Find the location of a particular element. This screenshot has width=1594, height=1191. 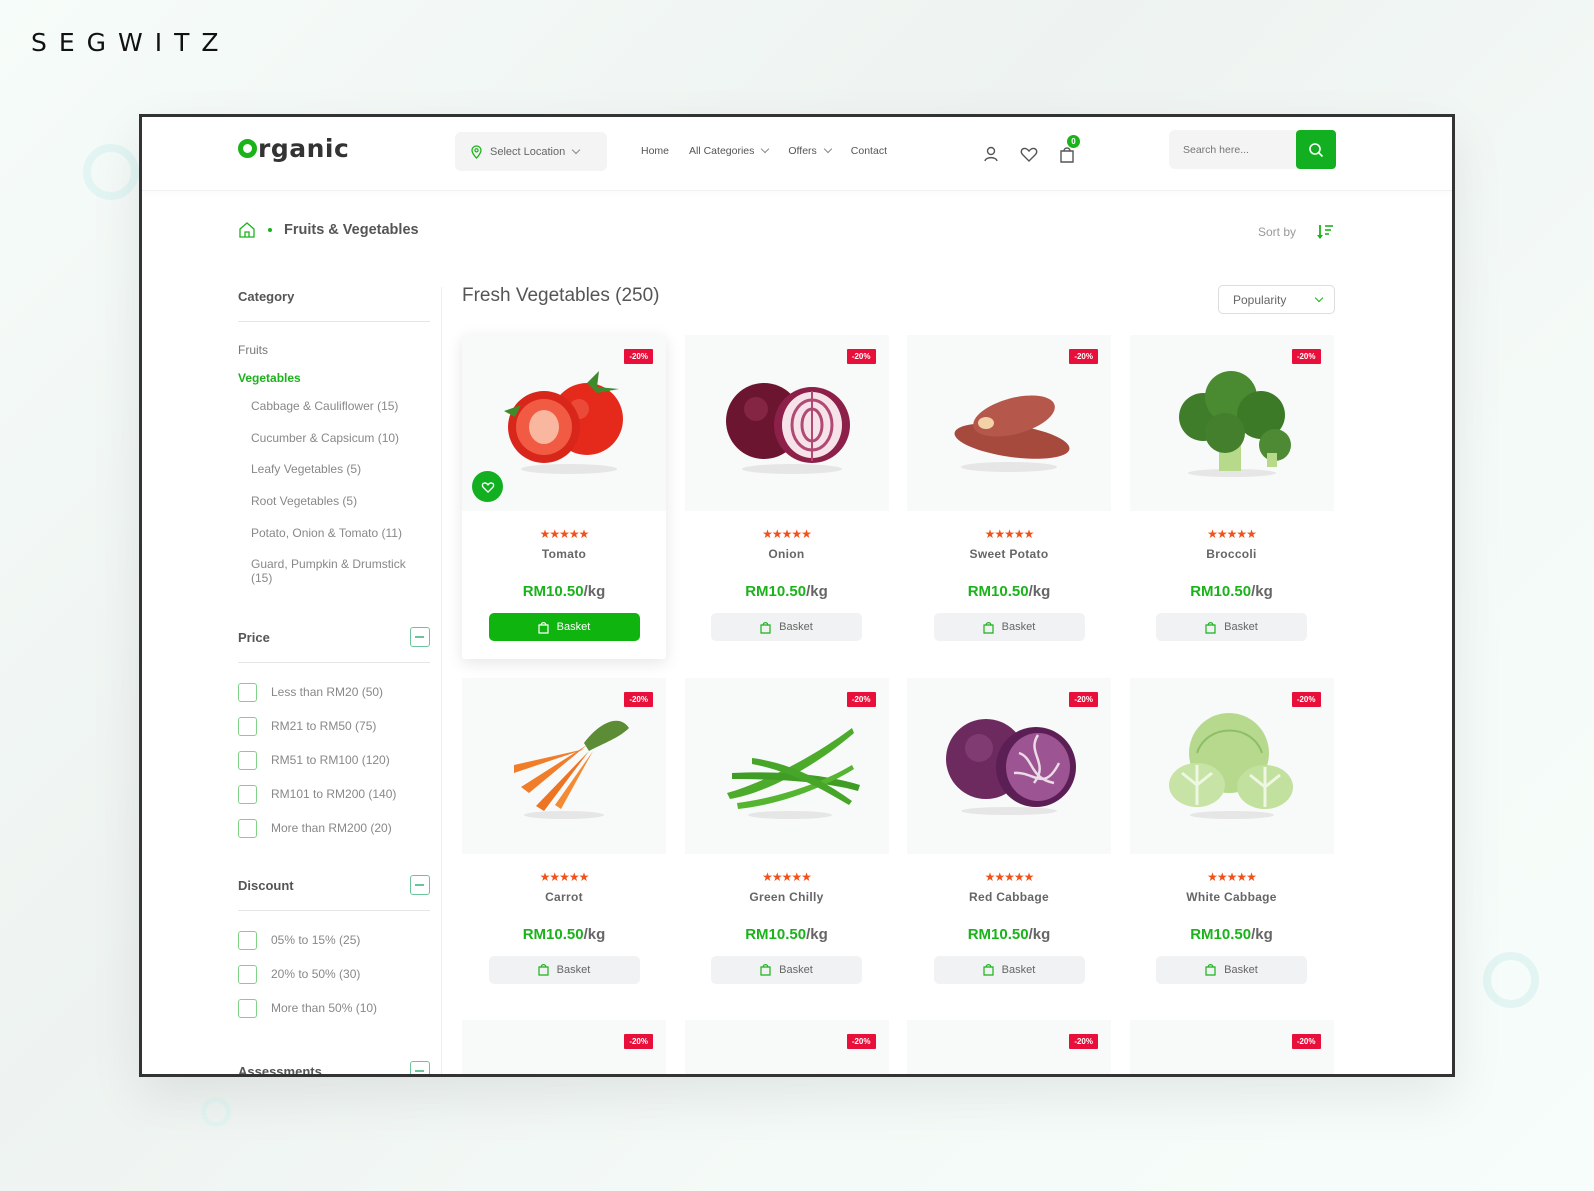

option-label: RM101 to RM200 (140) is located at coordinates (334, 794).